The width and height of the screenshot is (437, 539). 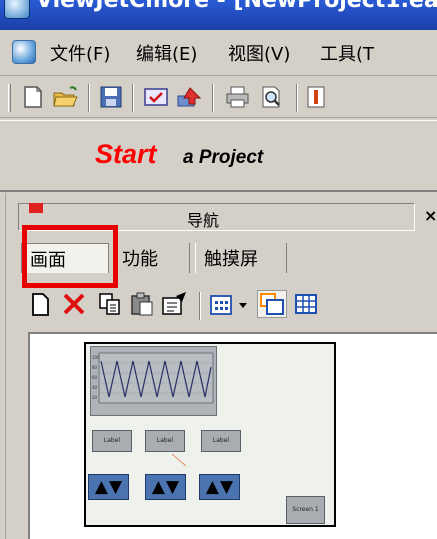 What do you see at coordinates (95, 367) in the screenshot?
I see `chart-ytick: 80` at bounding box center [95, 367].